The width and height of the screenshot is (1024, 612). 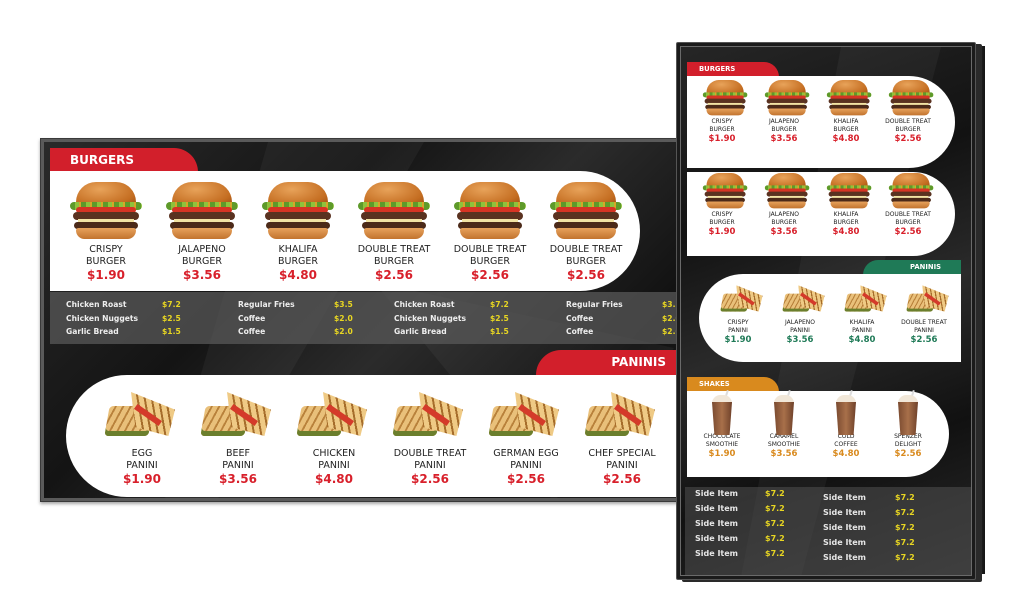 What do you see at coordinates (92, 331) in the screenshot?
I see `side-item-name: Garlic Bread` at bounding box center [92, 331].